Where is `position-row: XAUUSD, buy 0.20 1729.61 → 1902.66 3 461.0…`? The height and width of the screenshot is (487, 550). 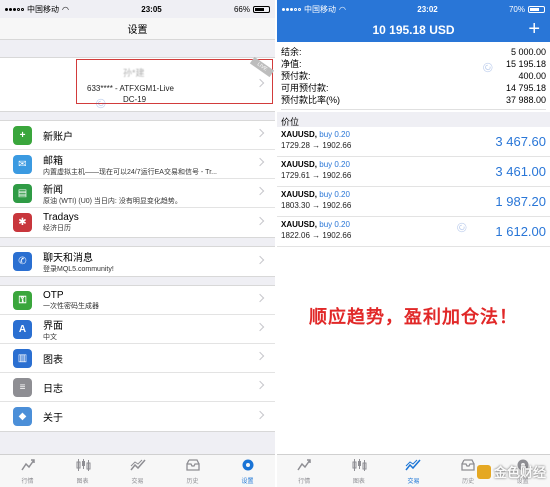
position-row: XAUUSD, buy 0.20 1729.61 → 1902.66 3 461.0… is located at coordinates (413, 172).